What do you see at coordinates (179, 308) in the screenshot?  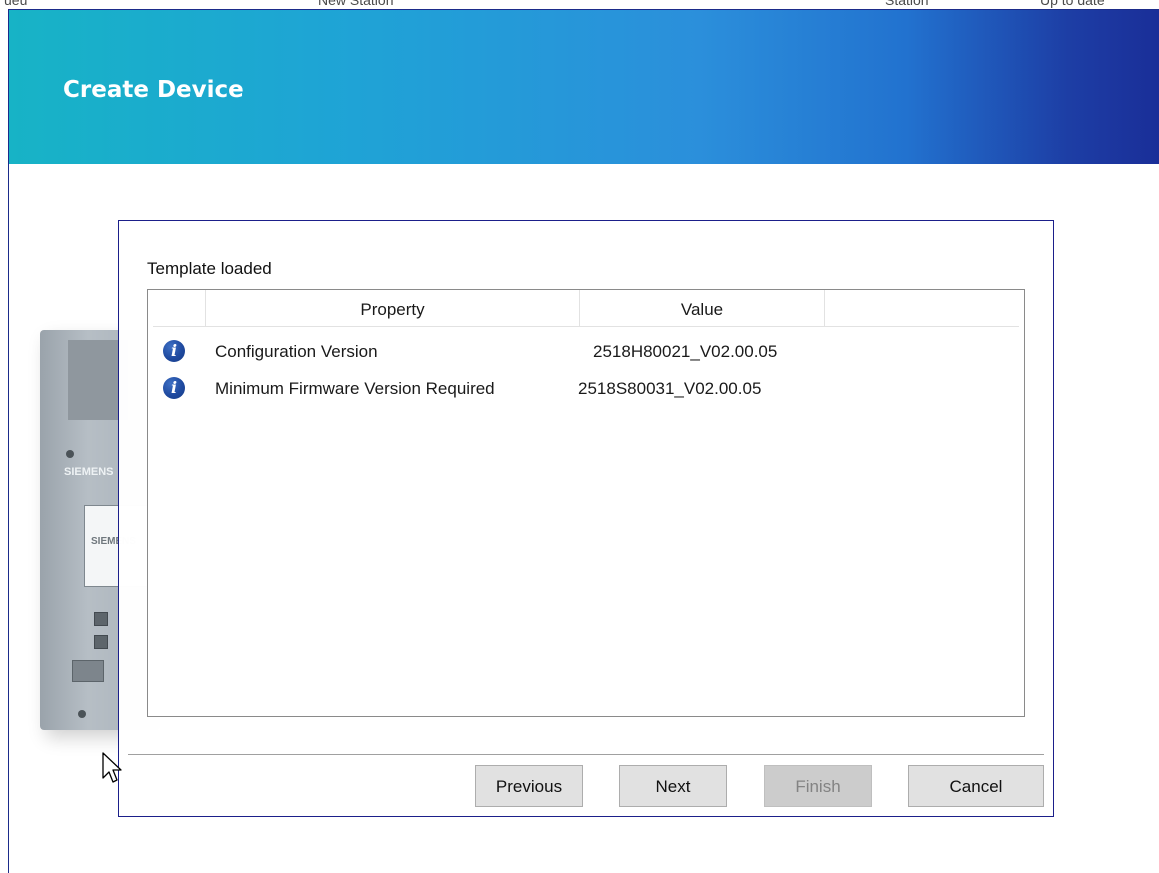 I see `icon-column-header` at bounding box center [179, 308].